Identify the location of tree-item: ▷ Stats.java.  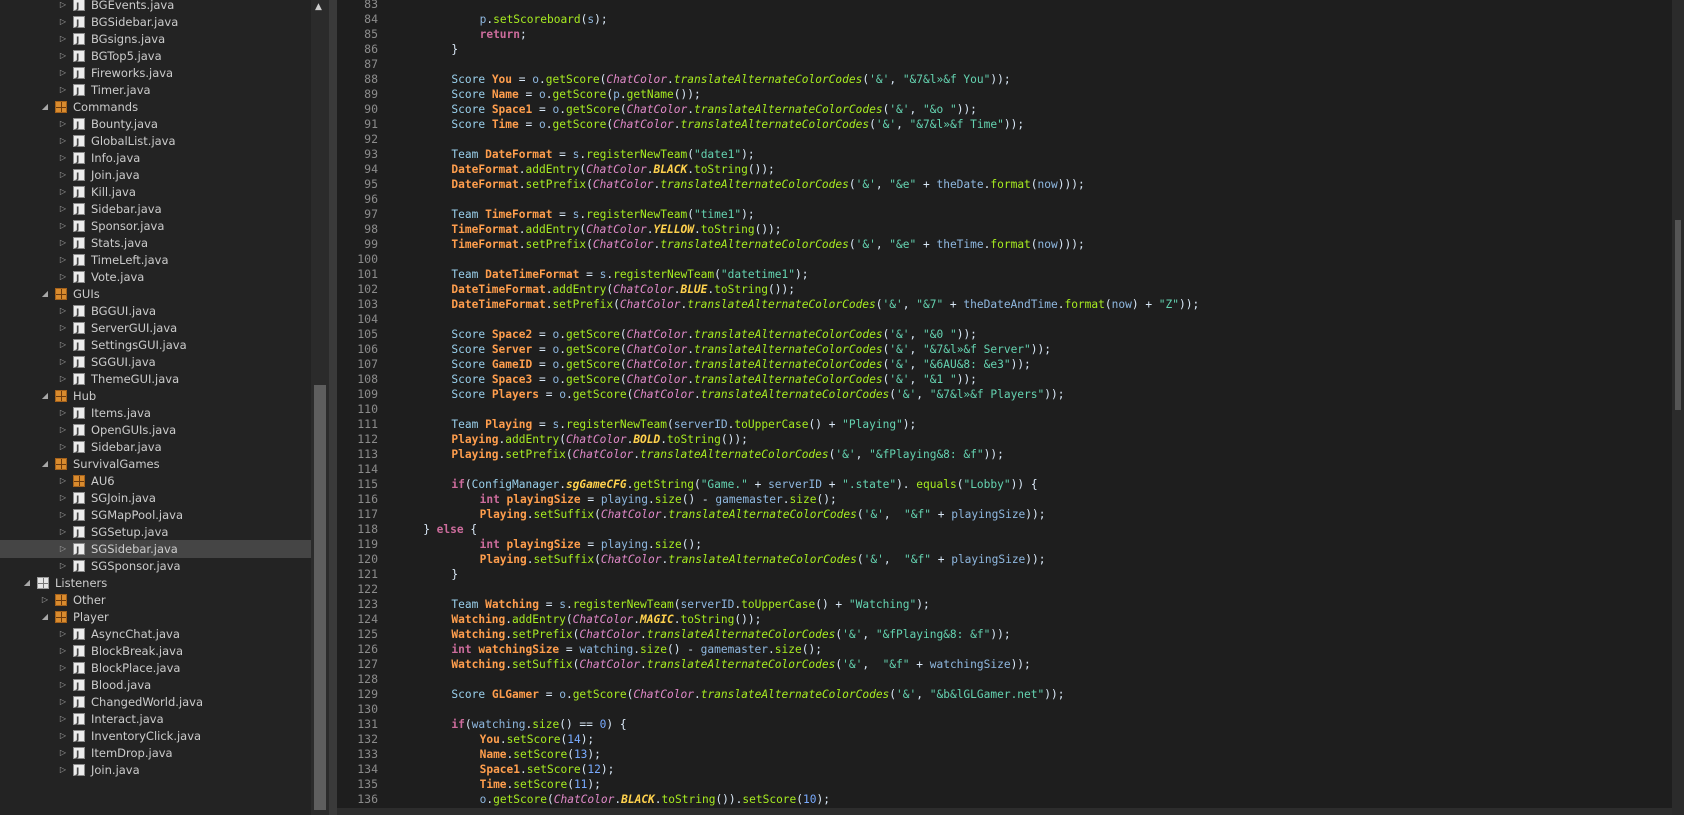
(155, 244).